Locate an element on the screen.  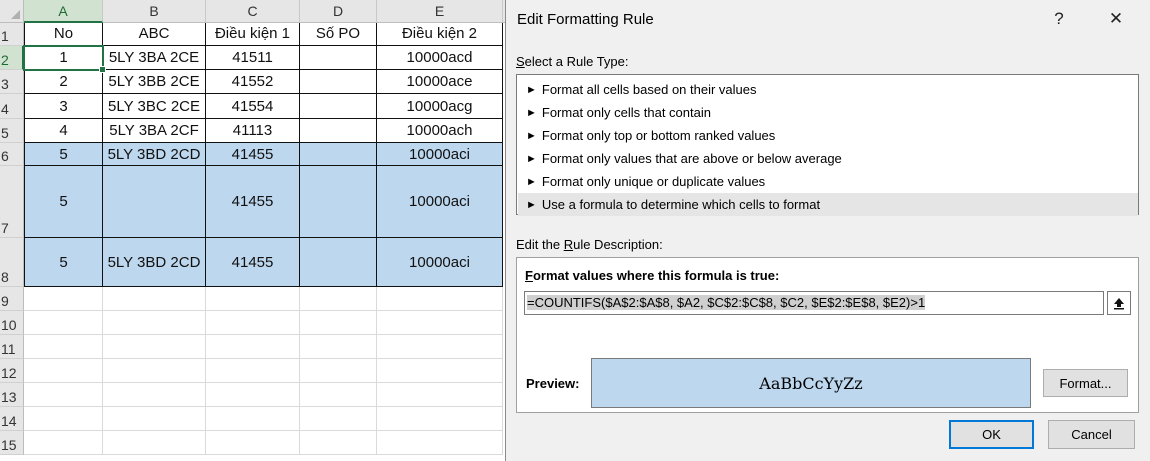
header-cell: Điều kiện 2 is located at coordinates (440, 34).